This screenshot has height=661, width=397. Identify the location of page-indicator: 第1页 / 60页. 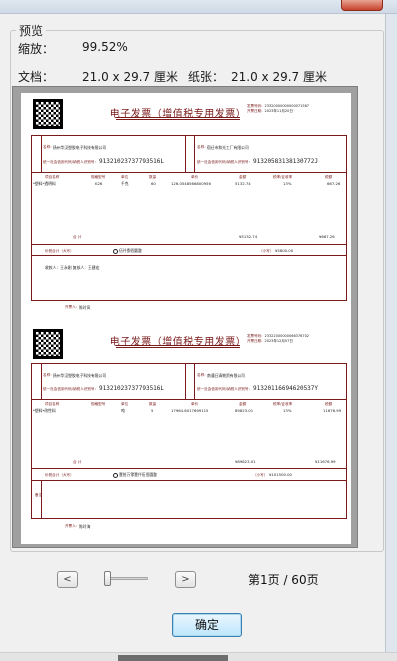
(283, 580).